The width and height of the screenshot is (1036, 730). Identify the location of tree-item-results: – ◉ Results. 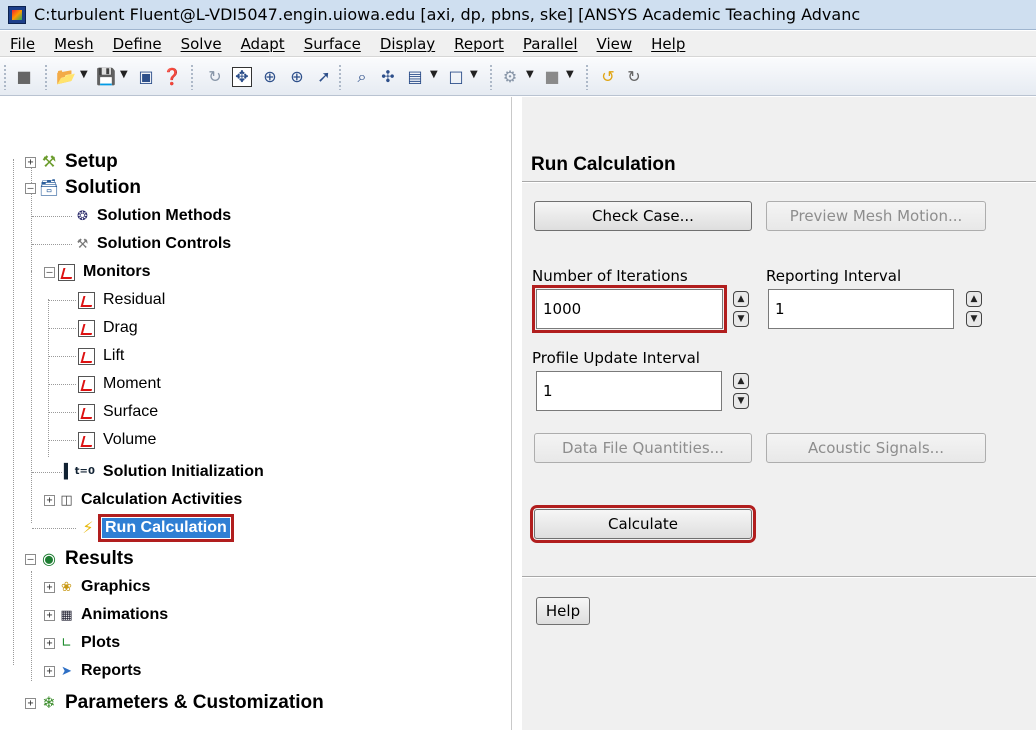
(79, 559).